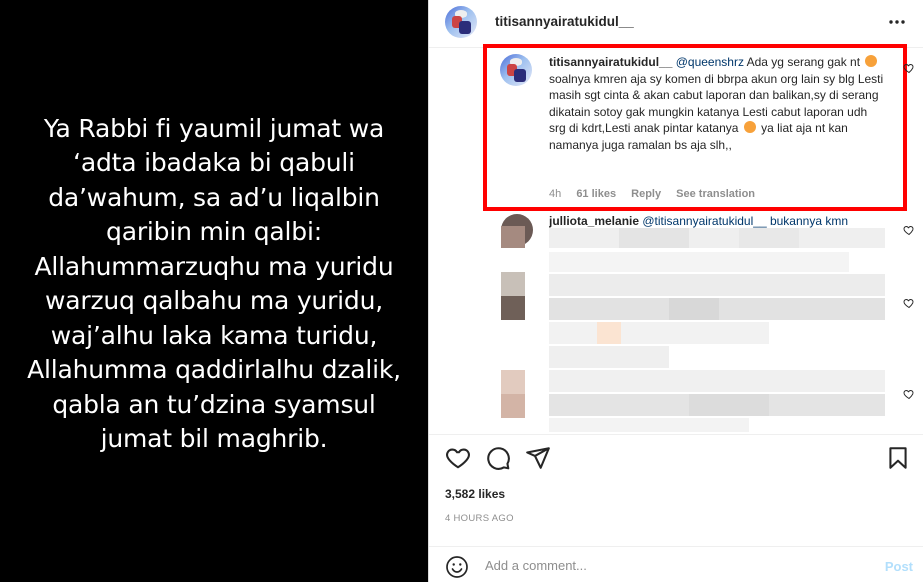  Describe the element at coordinates (594, 221) in the screenshot. I see `next-comment-username: julliota_melanie` at that location.